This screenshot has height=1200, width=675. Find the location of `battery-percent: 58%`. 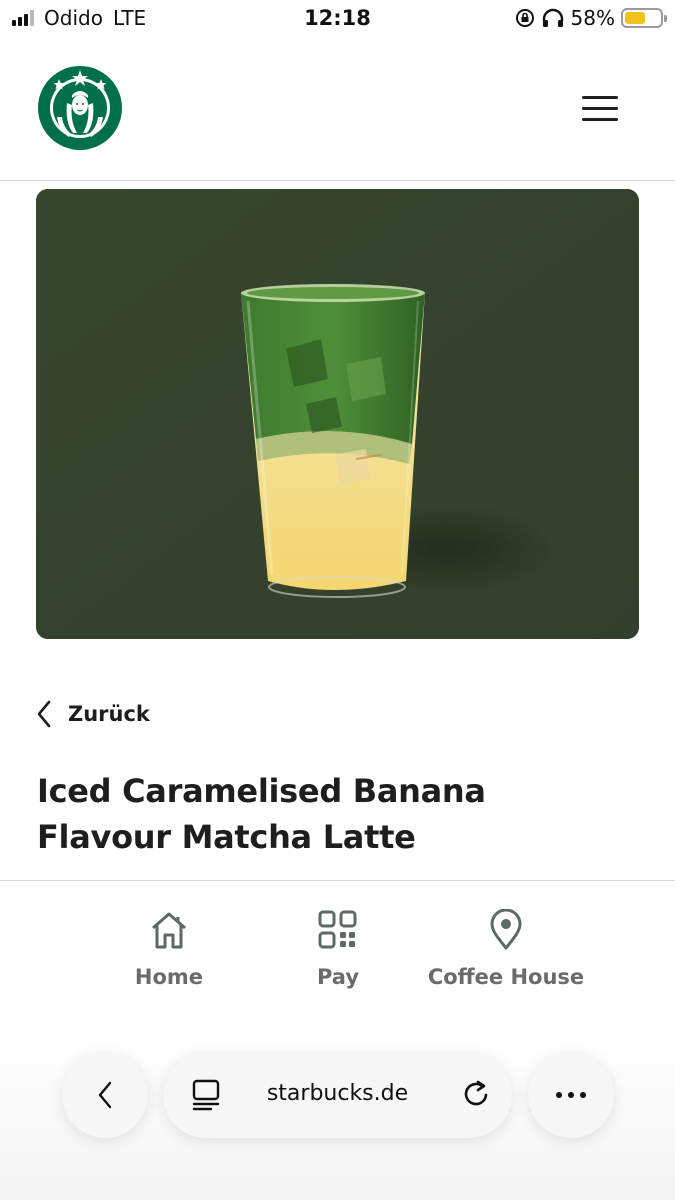

battery-percent: 58% is located at coordinates (592, 18).